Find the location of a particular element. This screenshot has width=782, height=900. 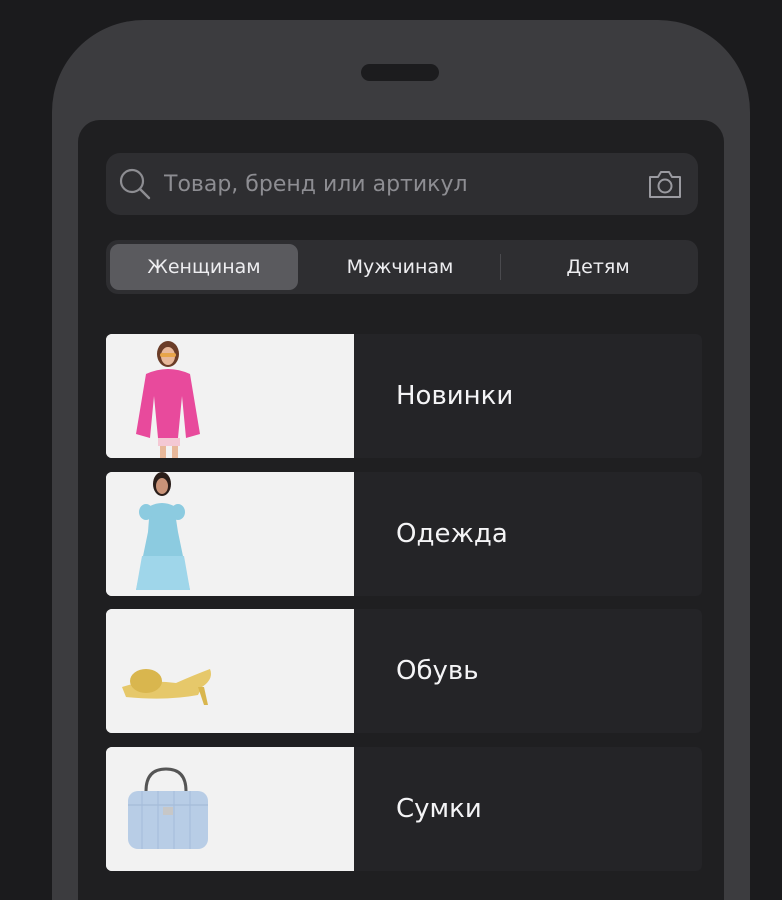

category-shoes: Обувь is located at coordinates (404, 671).